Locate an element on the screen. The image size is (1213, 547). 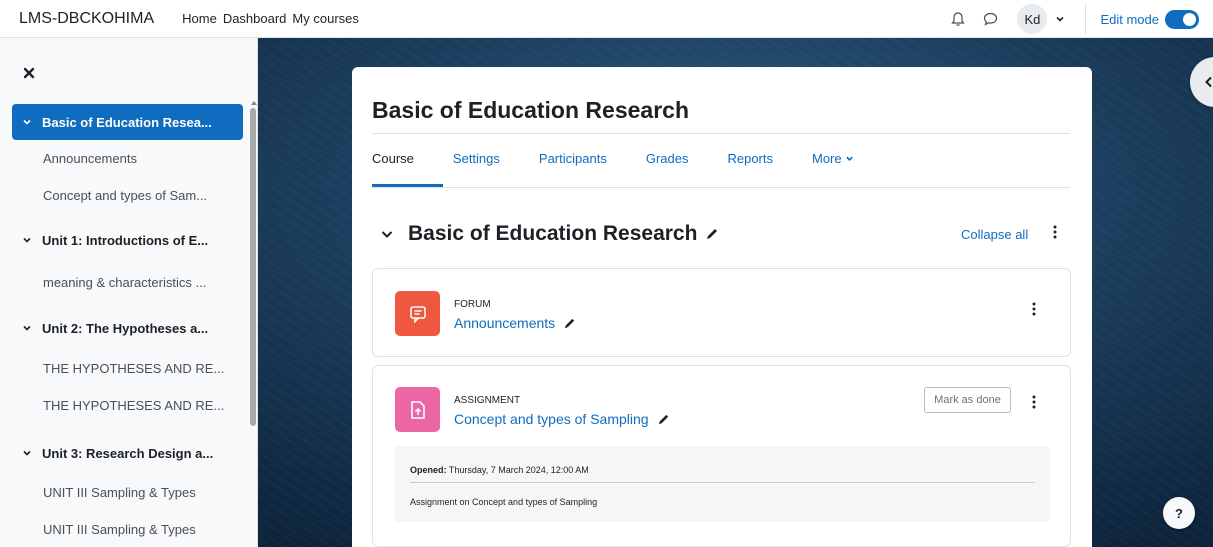
notifications-bell-icon is located at coordinates (958, 19).